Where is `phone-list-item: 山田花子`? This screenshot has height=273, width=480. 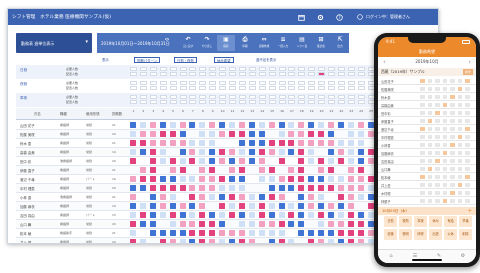
phone-list-item: 山田花子 is located at coordinates (427, 81).